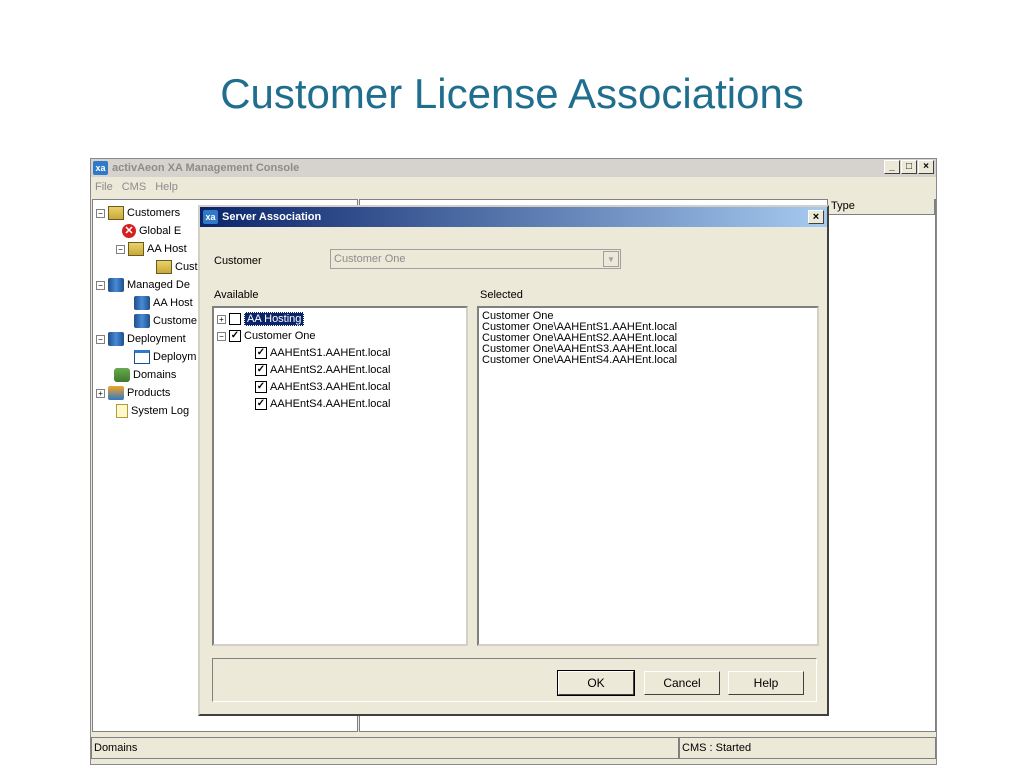 The image size is (1024, 768). I want to click on tree-item-managed: − Managed De, so click(143, 285).